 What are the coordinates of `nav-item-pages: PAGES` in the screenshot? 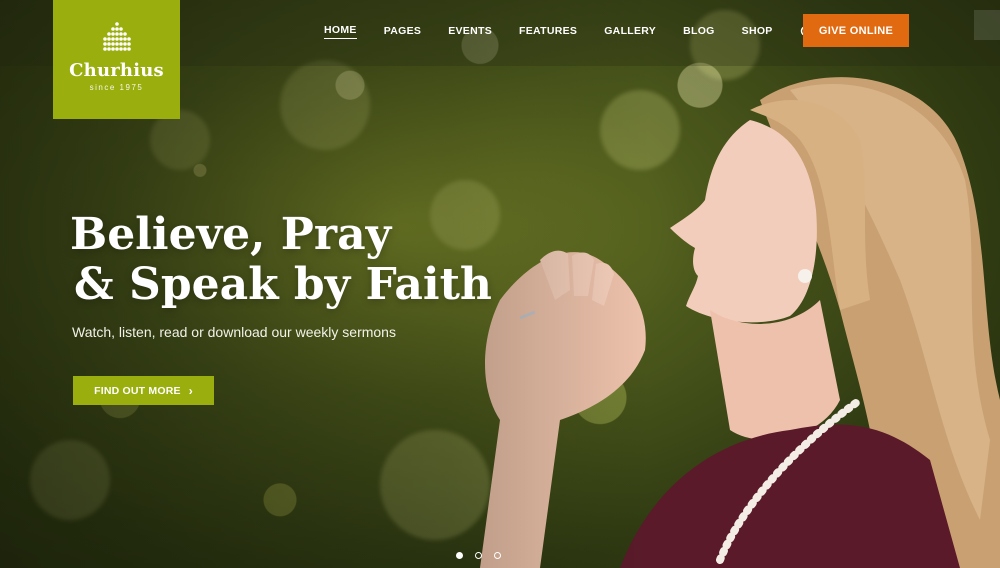 It's located at (402, 32).